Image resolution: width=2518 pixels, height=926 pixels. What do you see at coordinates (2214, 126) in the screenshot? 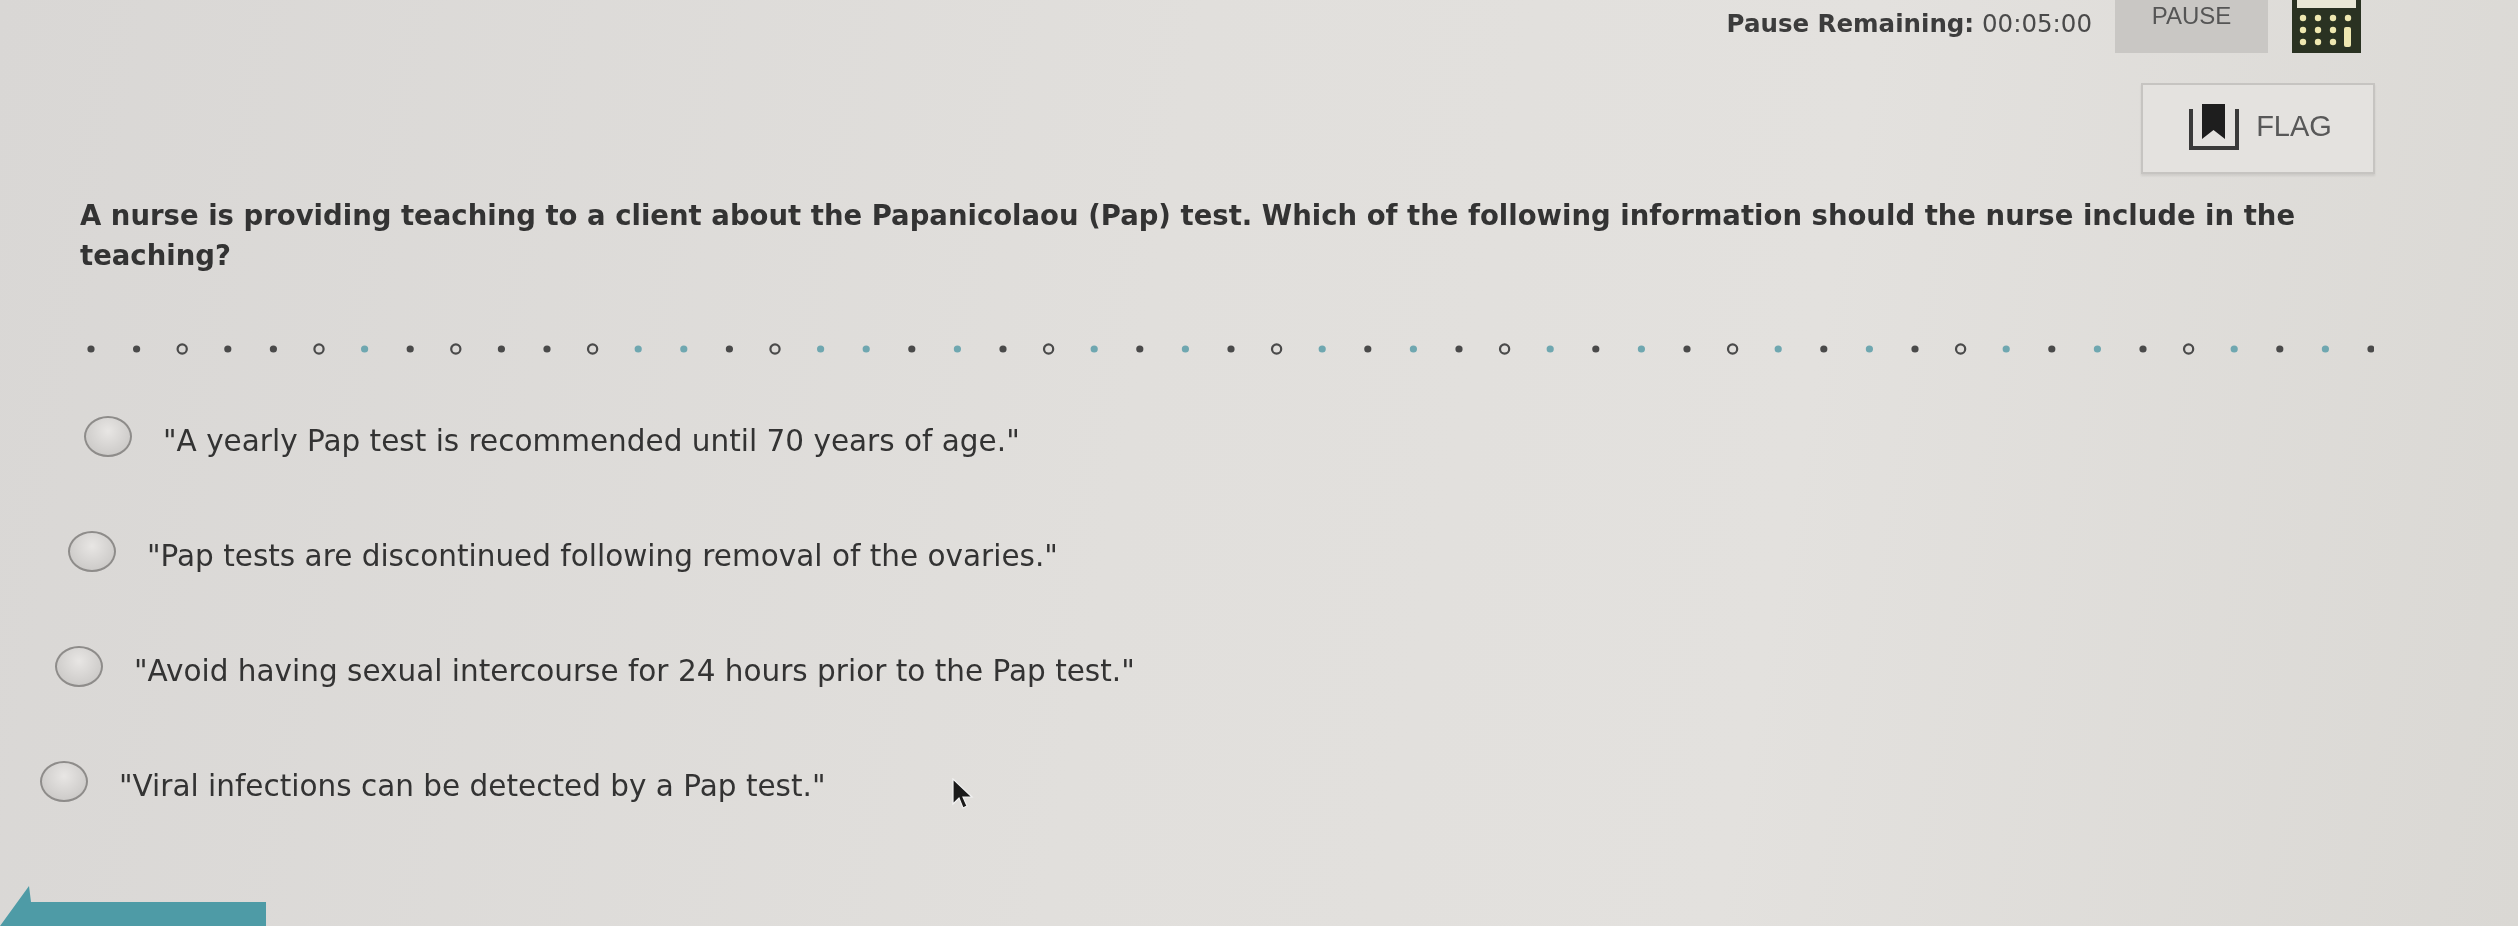
I see `bookmark-icon` at bounding box center [2214, 126].